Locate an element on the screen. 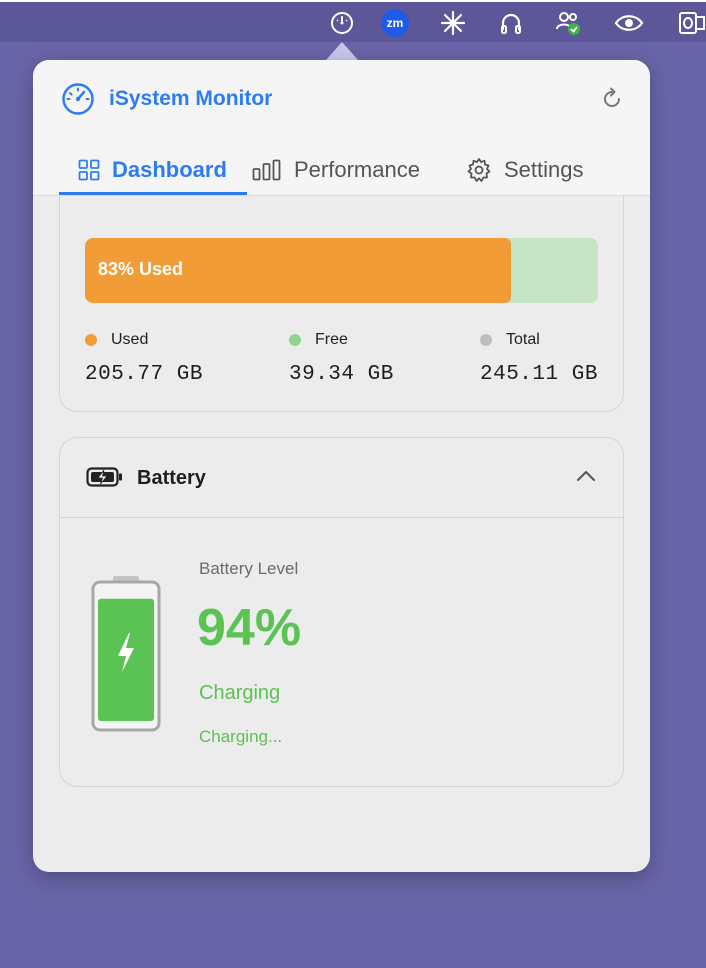 This screenshot has height=968, width=706. battery-title: Battery is located at coordinates (171, 478).